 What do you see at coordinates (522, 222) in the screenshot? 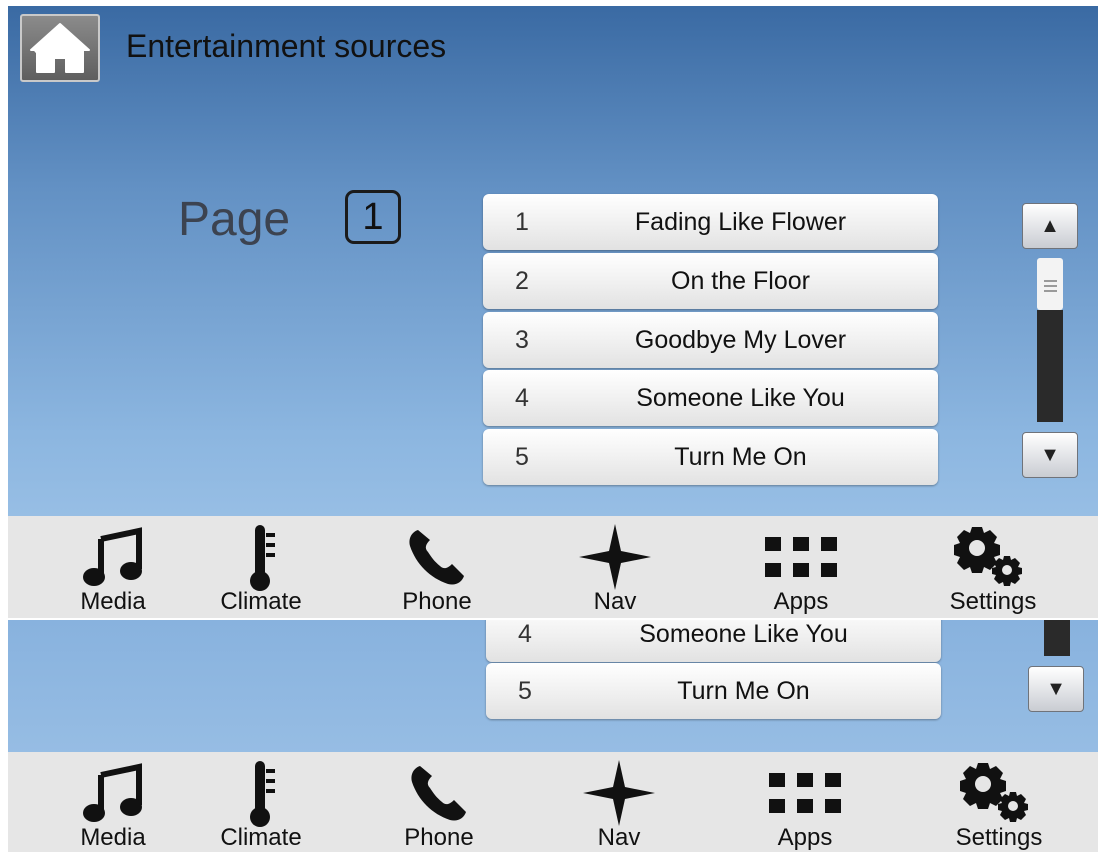
I see `song-number: 1` at bounding box center [522, 222].